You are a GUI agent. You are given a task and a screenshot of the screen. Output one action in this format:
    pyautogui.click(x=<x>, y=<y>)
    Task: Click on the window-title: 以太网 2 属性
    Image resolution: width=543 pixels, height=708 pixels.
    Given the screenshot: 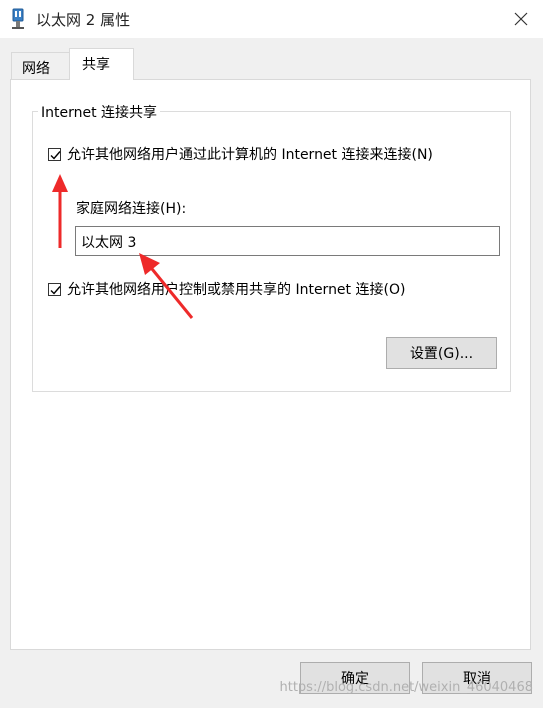 What is the action you would take?
    pyautogui.click(x=83, y=20)
    